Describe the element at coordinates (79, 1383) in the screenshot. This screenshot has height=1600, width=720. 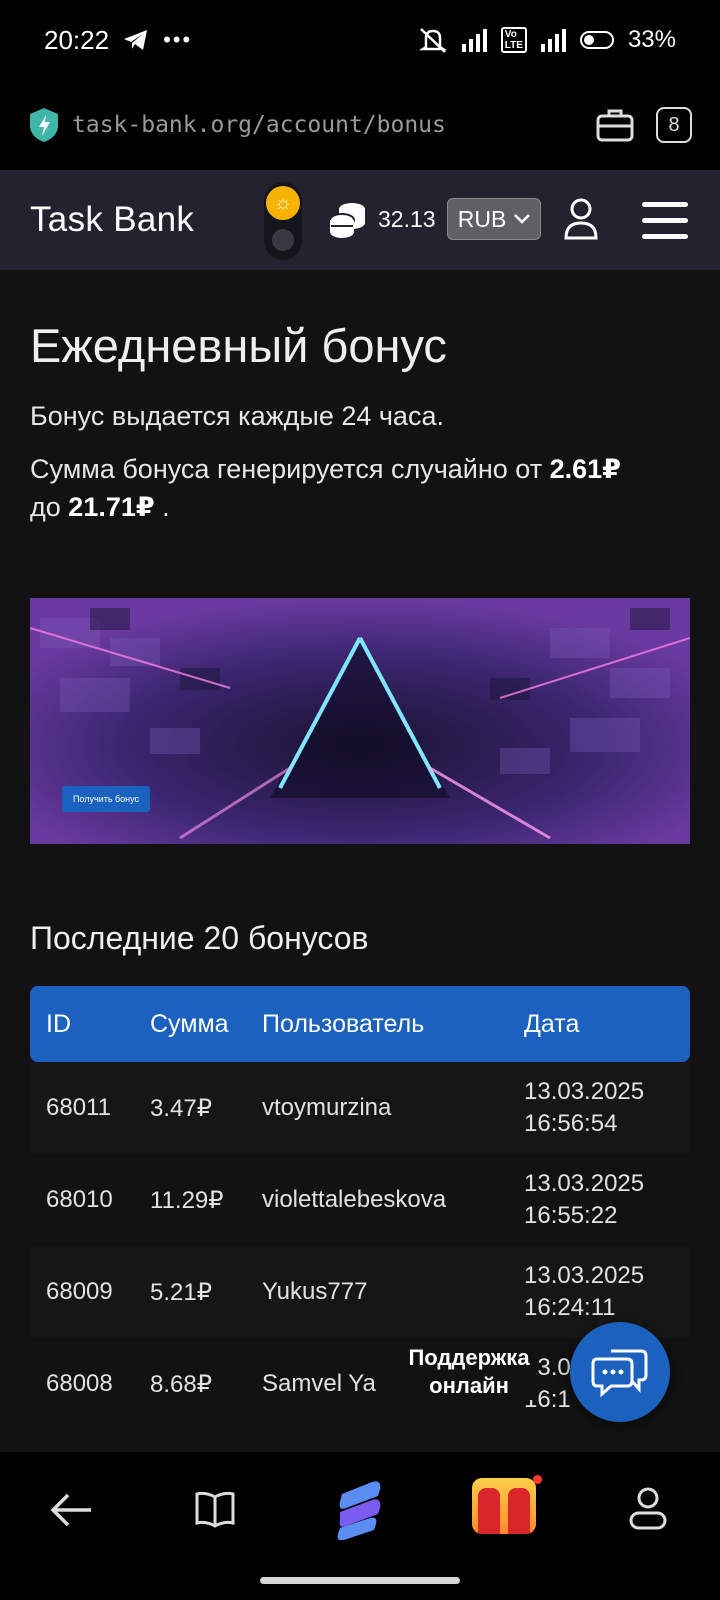
I see `cell-id: 68008` at that location.